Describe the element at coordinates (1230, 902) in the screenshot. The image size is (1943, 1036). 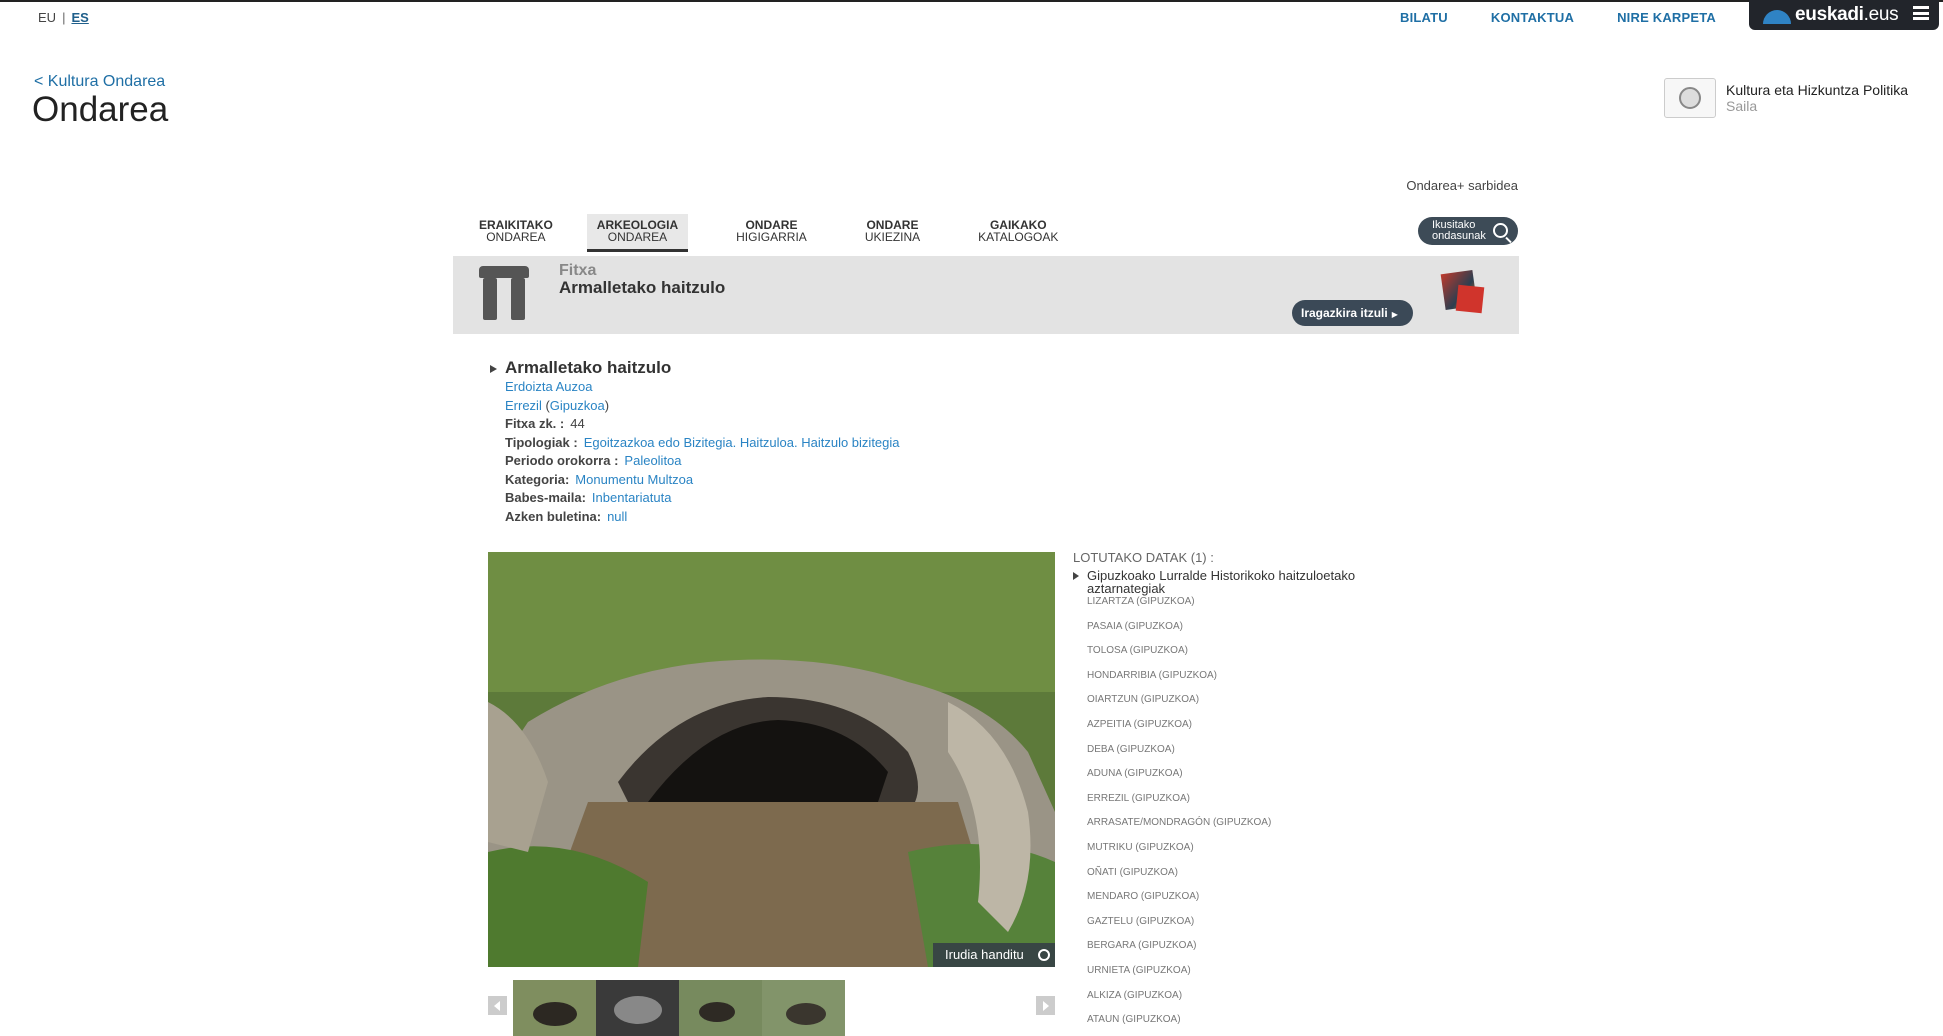
I see `location-item: MENDARO (GIPUZKOA)` at that location.